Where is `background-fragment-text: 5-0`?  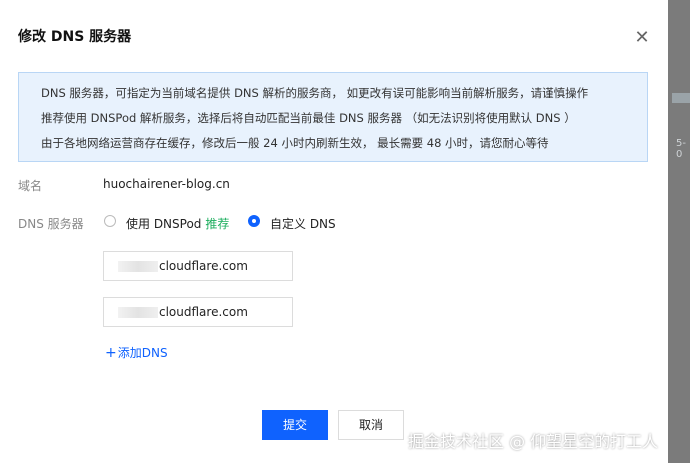 background-fragment-text: 5-0 is located at coordinates (681, 149).